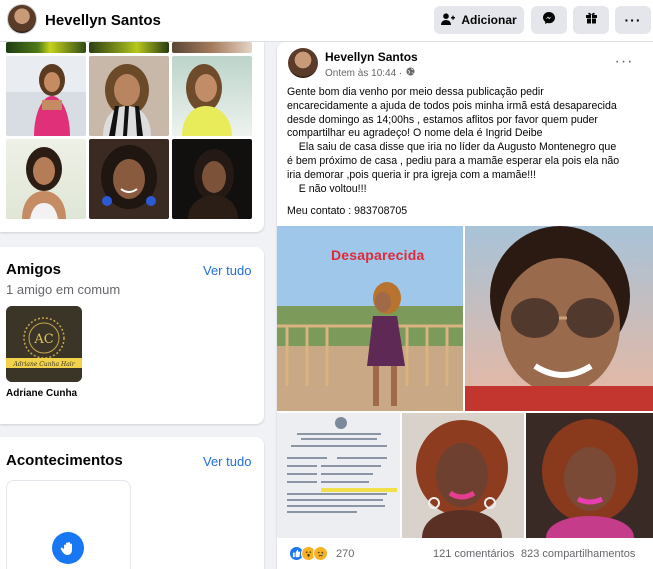 This screenshot has width=653, height=569. Describe the element at coordinates (326, 21) in the screenshot. I see `profile-header-bar: Hevellyn Santos Adicionar ···` at that location.